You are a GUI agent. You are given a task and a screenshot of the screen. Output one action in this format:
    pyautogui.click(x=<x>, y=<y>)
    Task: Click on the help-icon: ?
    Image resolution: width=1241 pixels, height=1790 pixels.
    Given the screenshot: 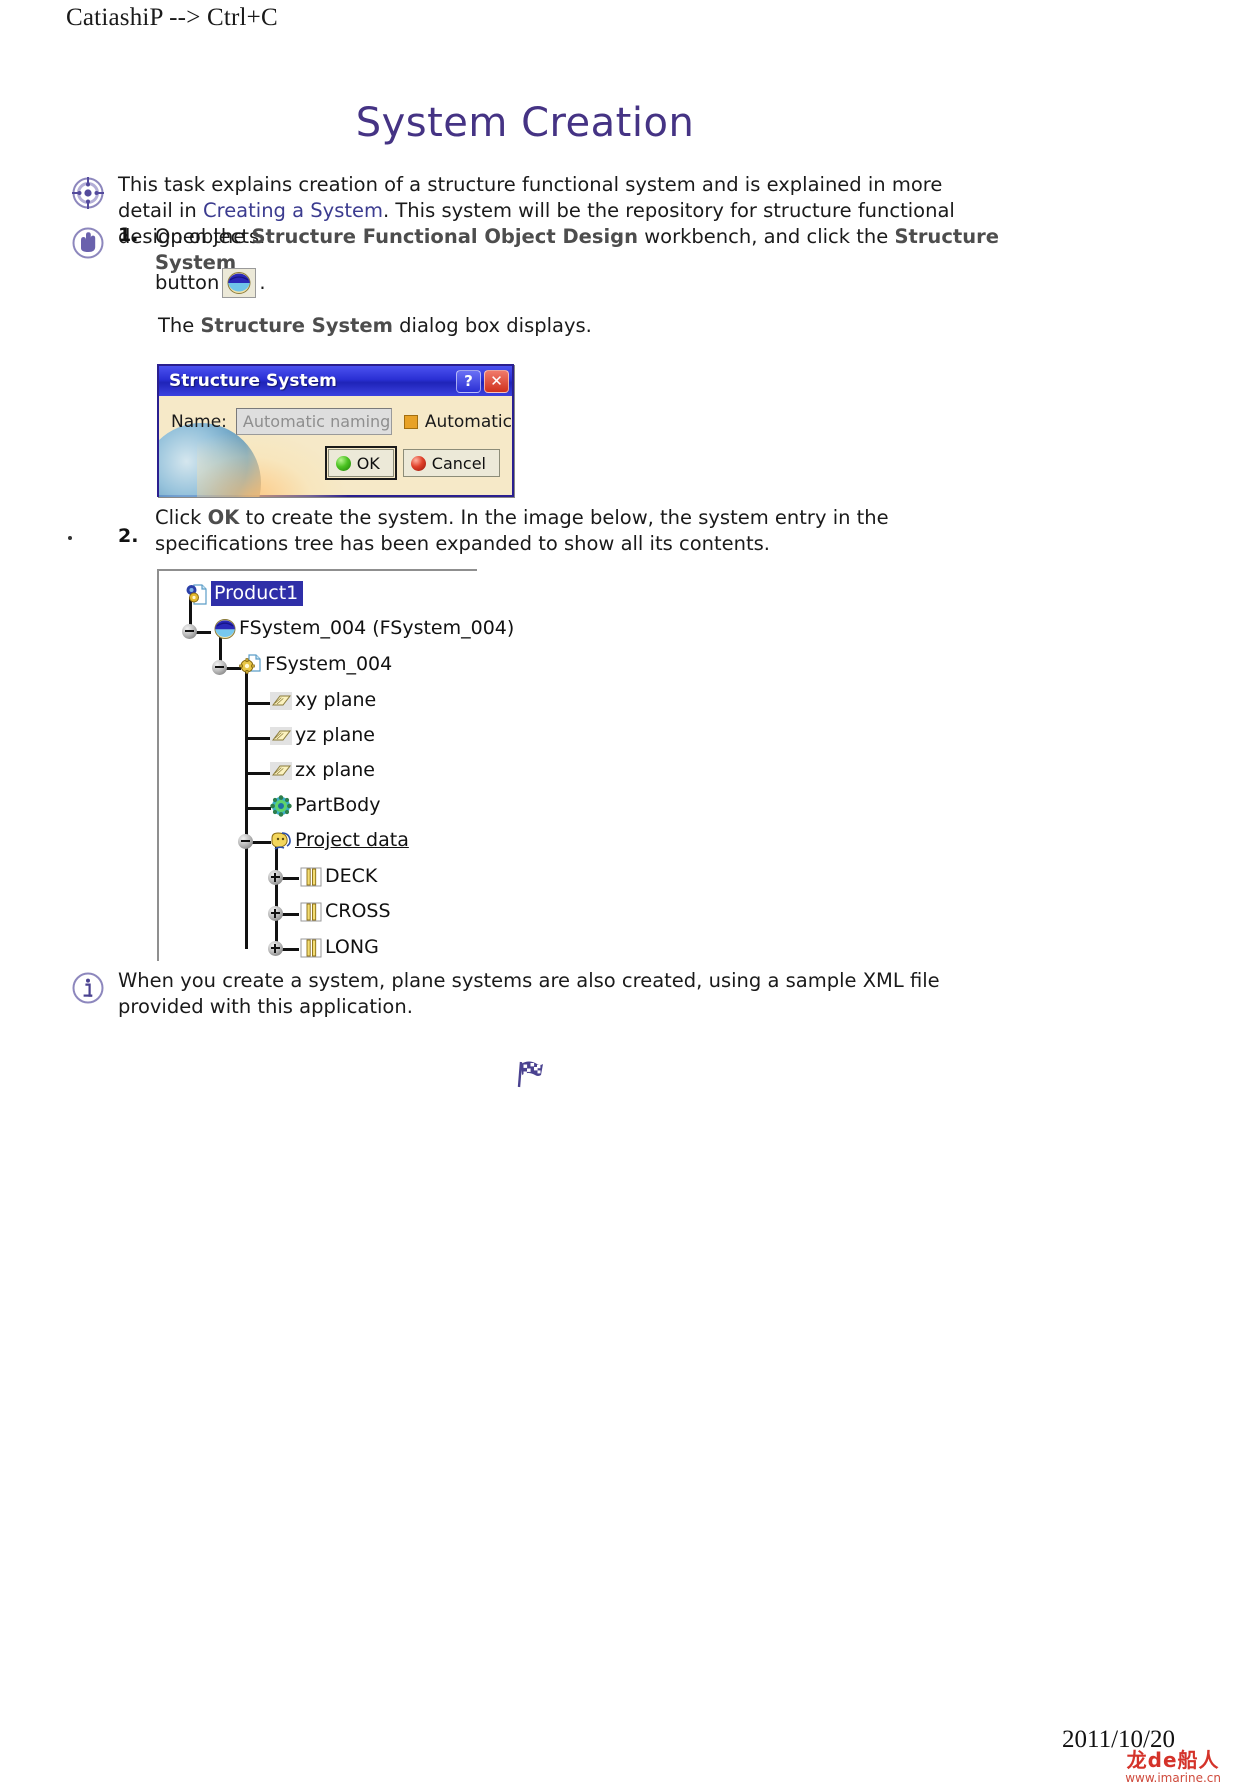 What is the action you would take?
    pyautogui.click(x=468, y=381)
    